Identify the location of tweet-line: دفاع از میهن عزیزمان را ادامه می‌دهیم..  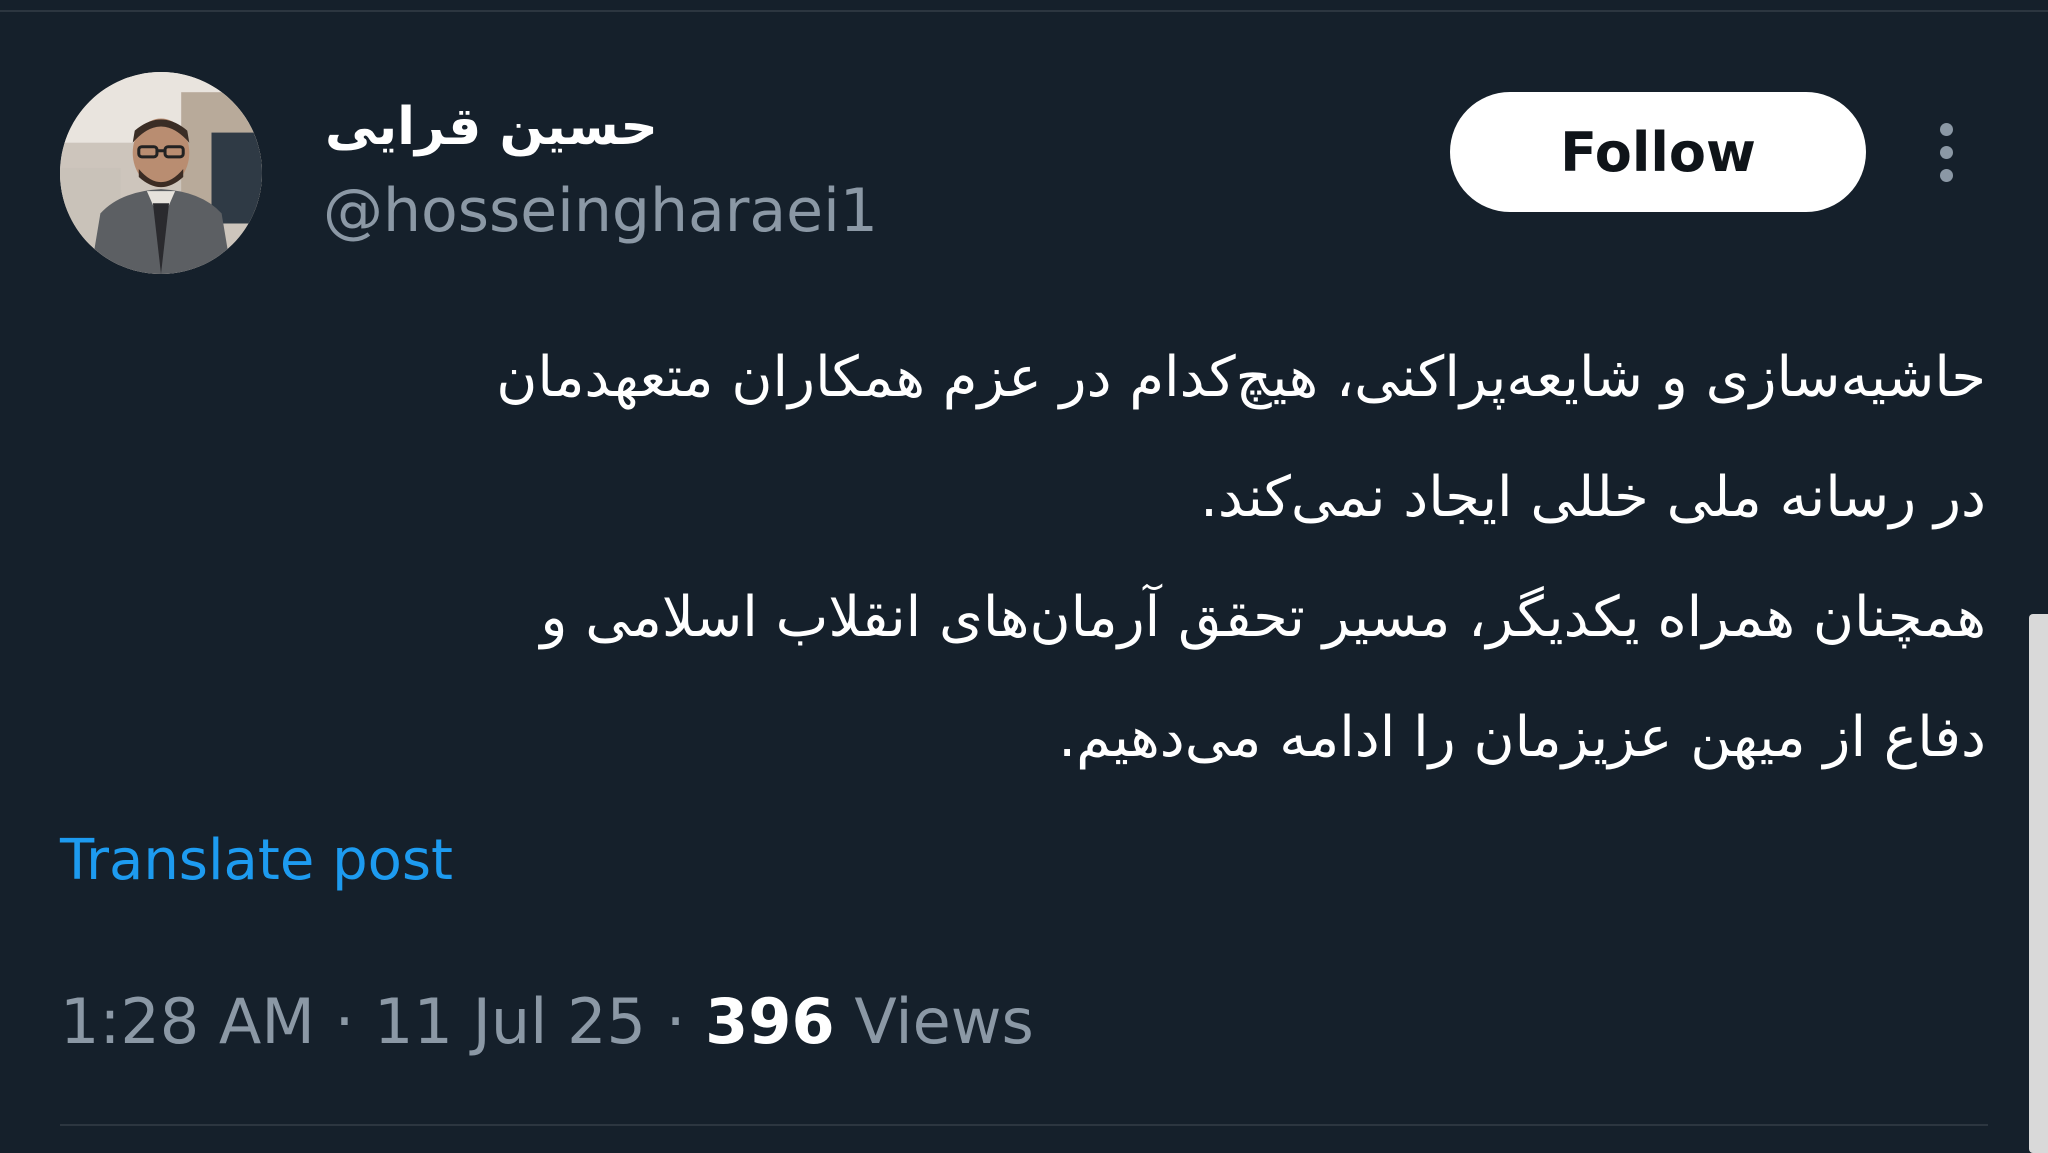
(1522, 737).